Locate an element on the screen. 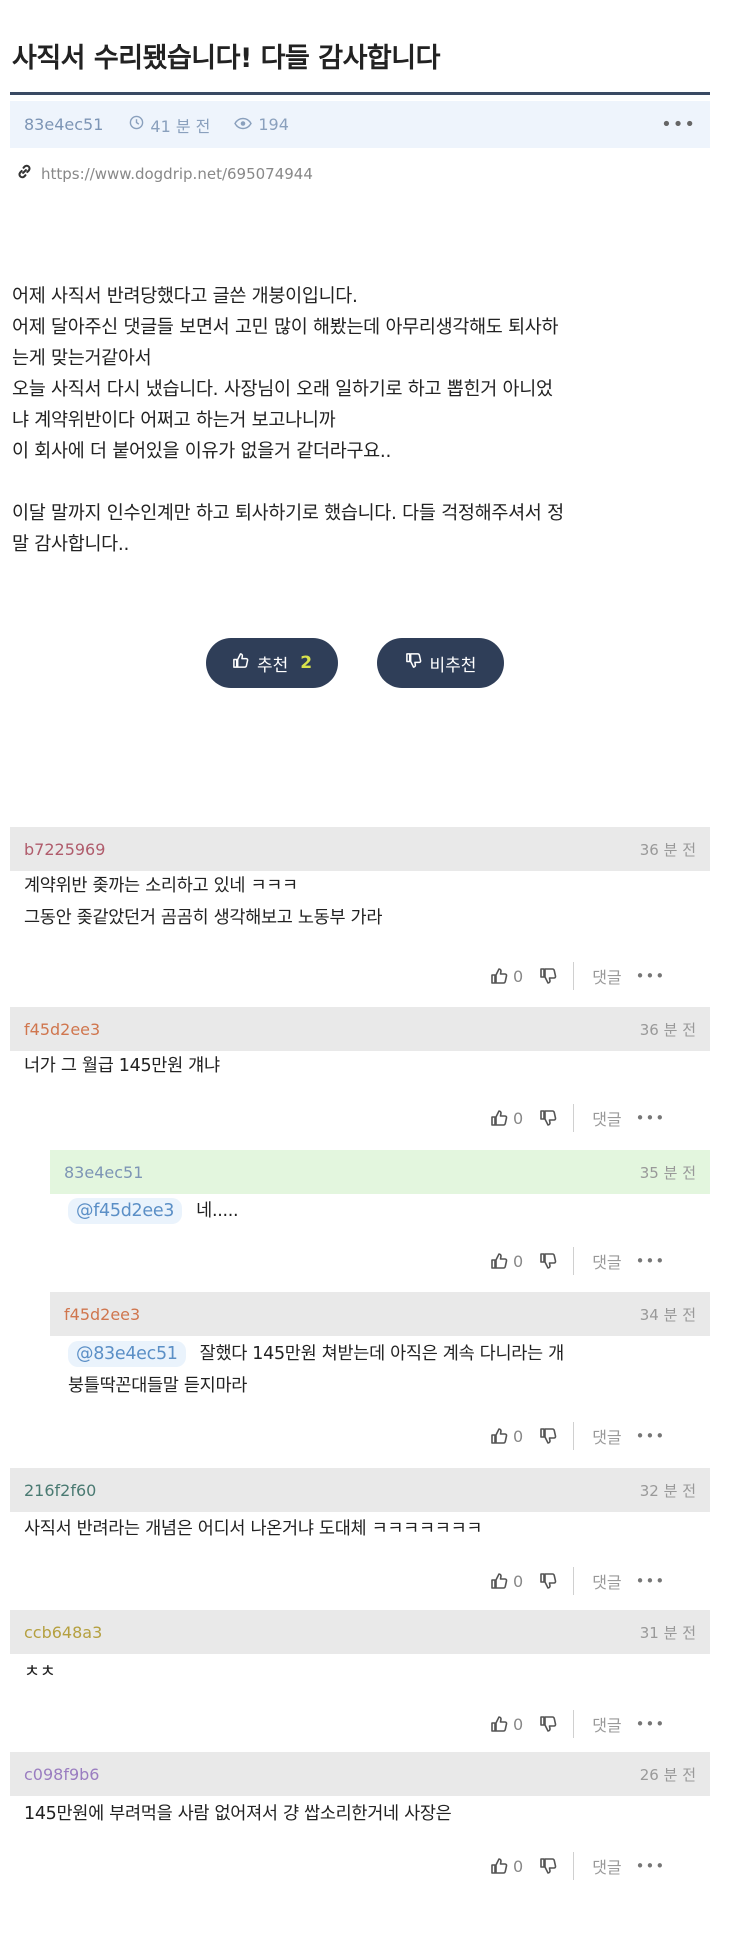 The width and height of the screenshot is (737, 1935). post-url: https://www.dogdrip.net/695074944 is located at coordinates (164, 173).